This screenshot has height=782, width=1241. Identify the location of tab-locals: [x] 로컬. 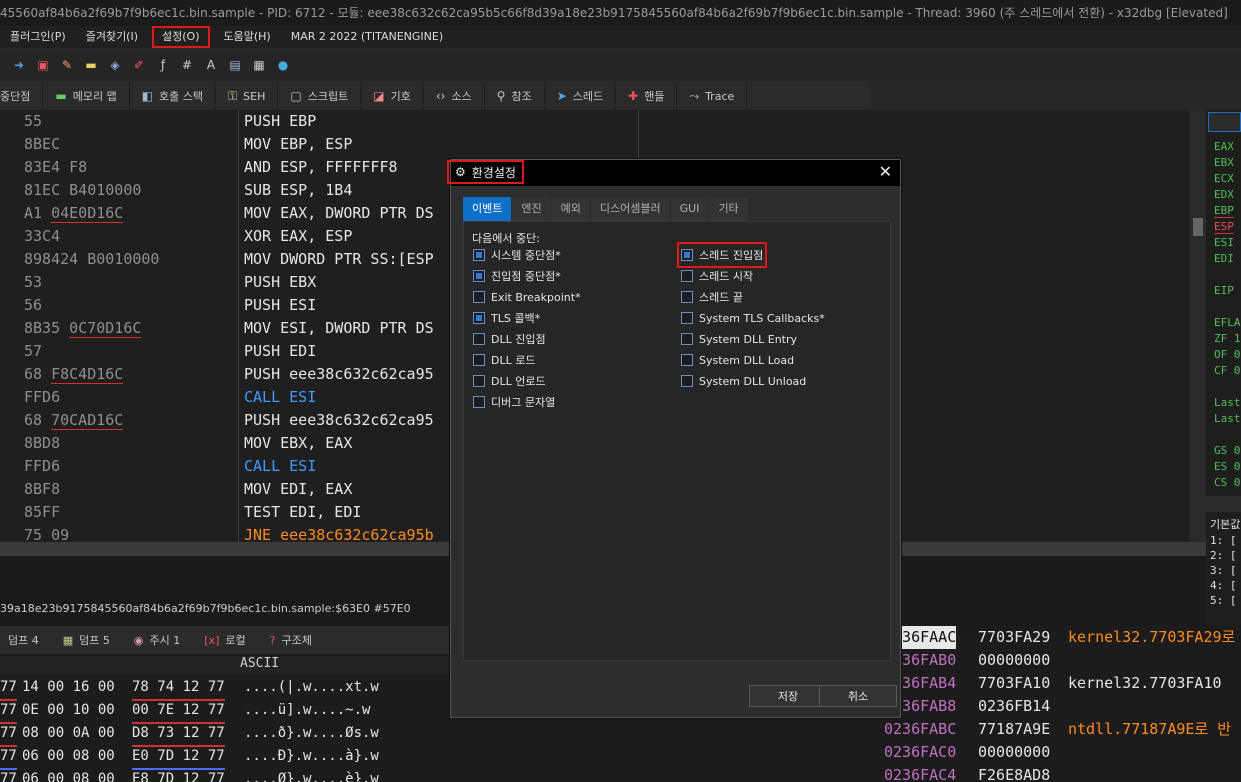
(224, 640).